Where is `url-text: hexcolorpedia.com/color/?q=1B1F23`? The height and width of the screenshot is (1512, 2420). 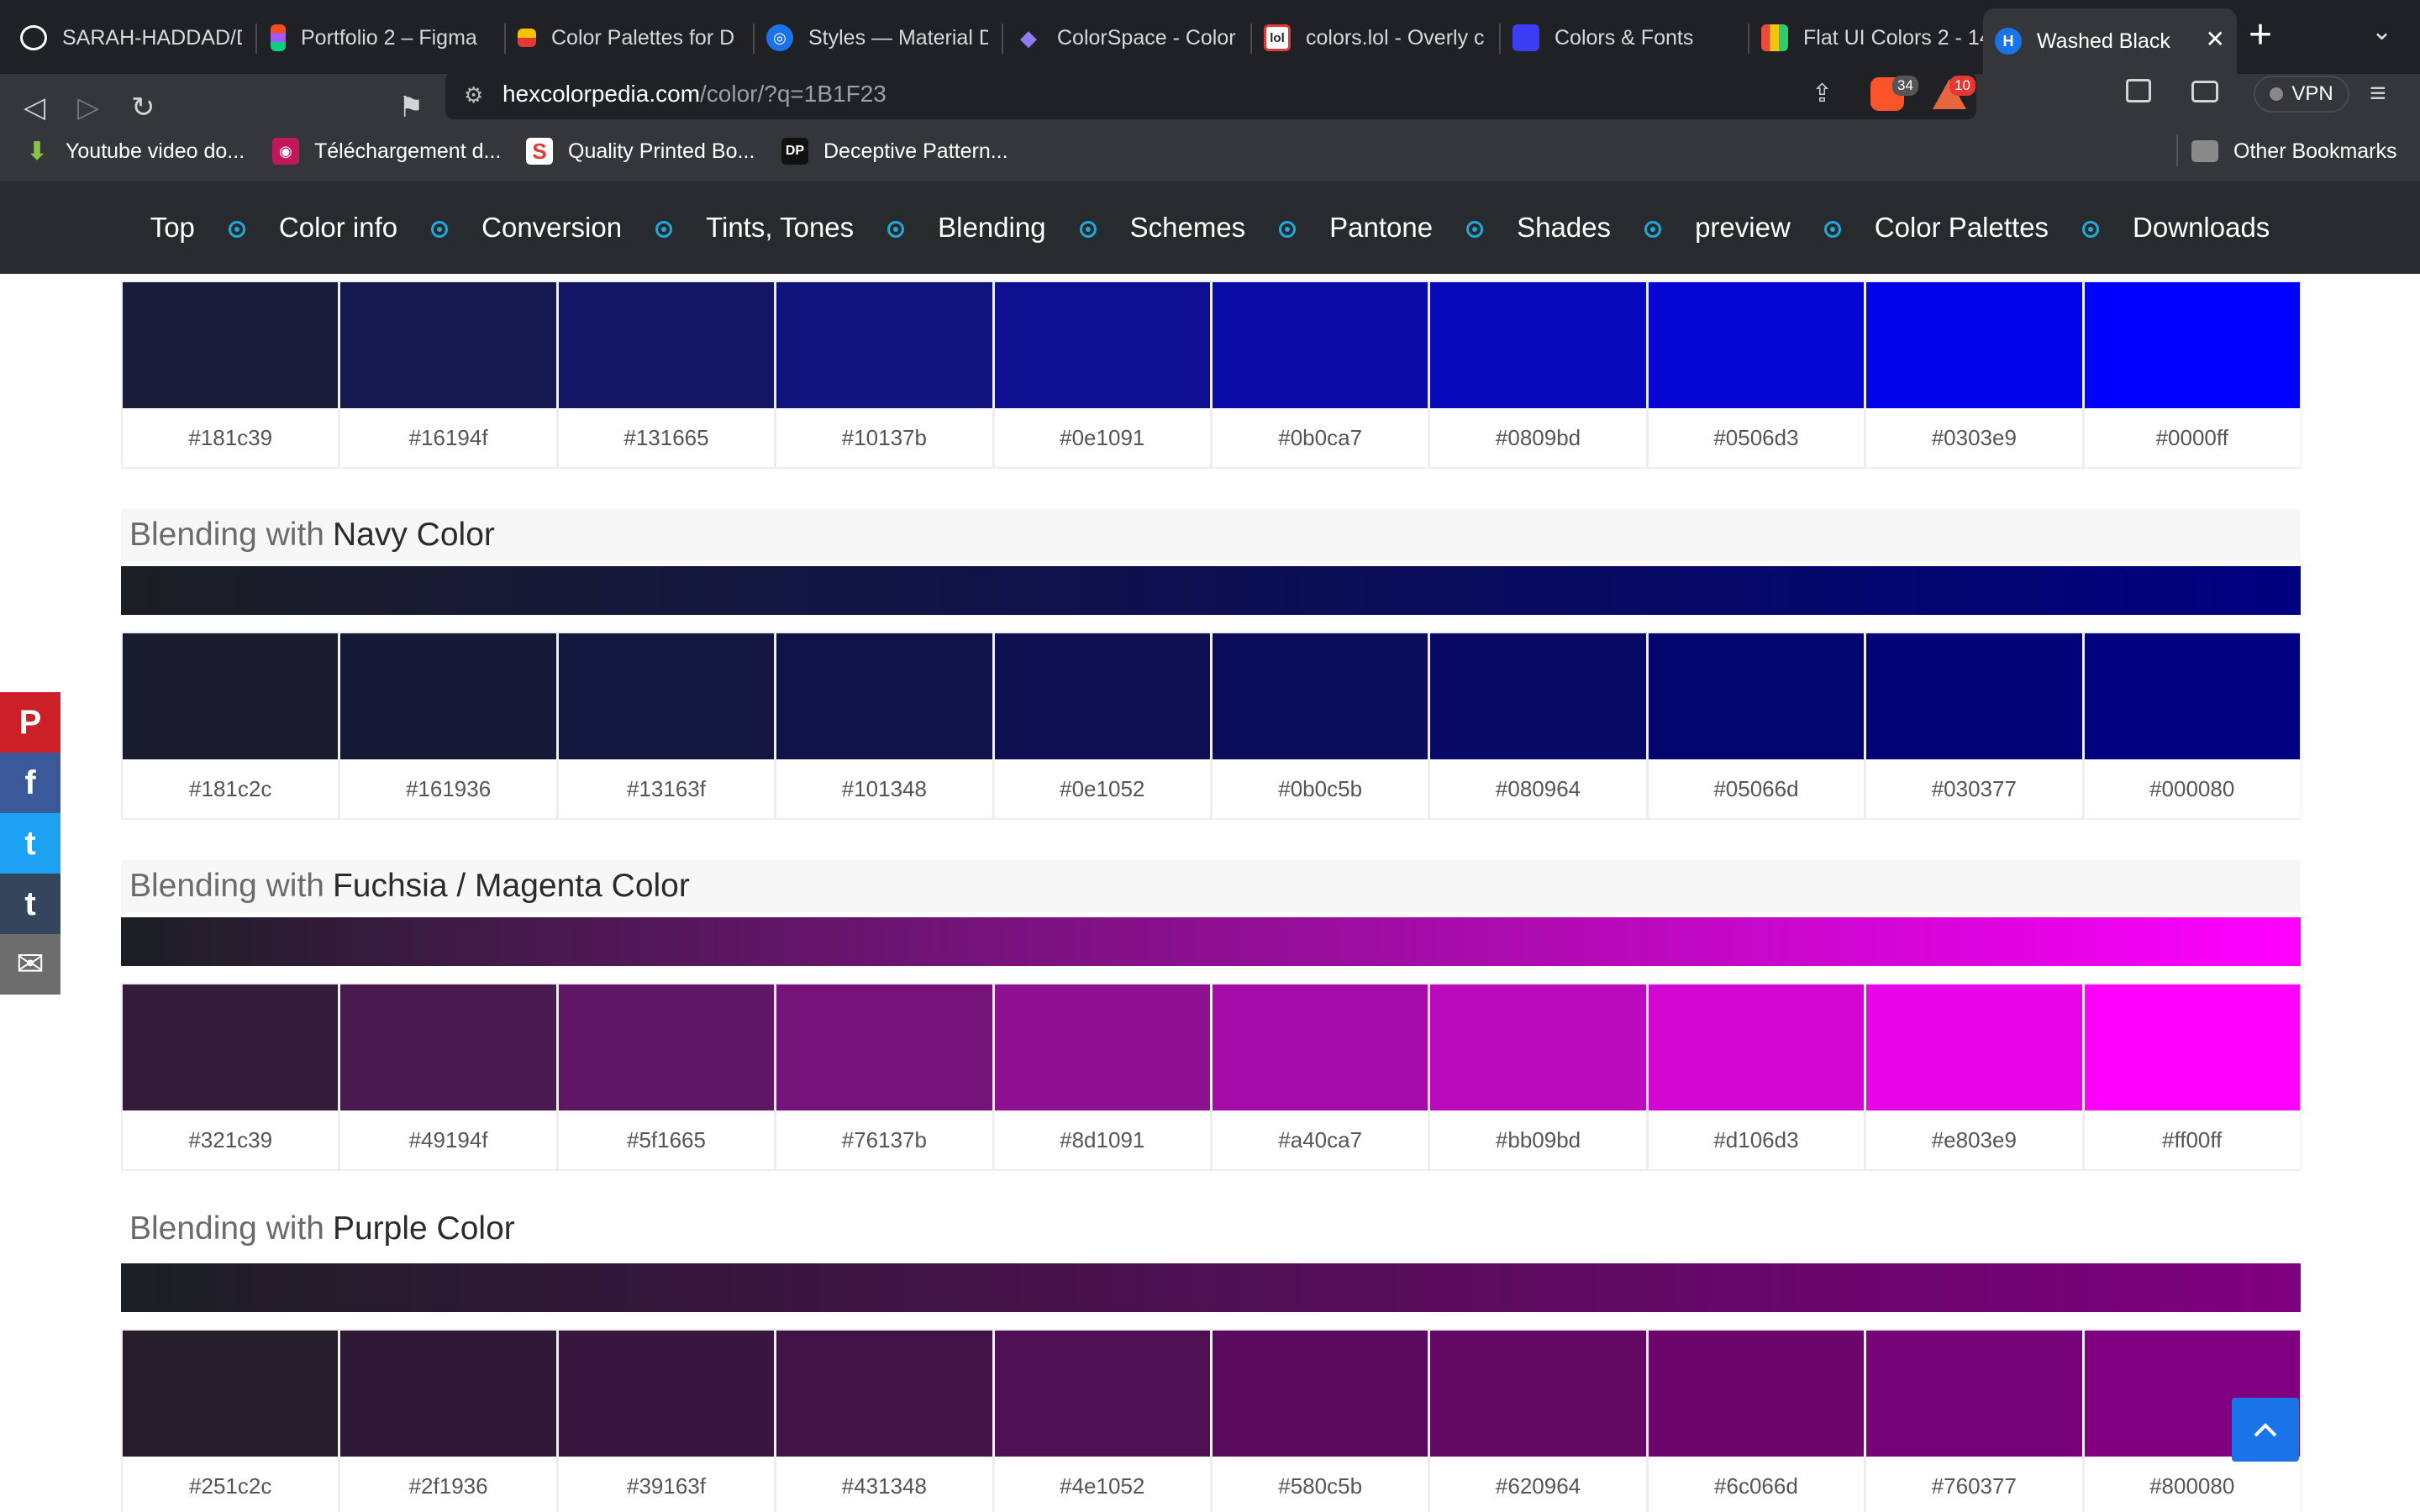
url-text: hexcolorpedia.com/color/?q=1B1F23 is located at coordinates (694, 94).